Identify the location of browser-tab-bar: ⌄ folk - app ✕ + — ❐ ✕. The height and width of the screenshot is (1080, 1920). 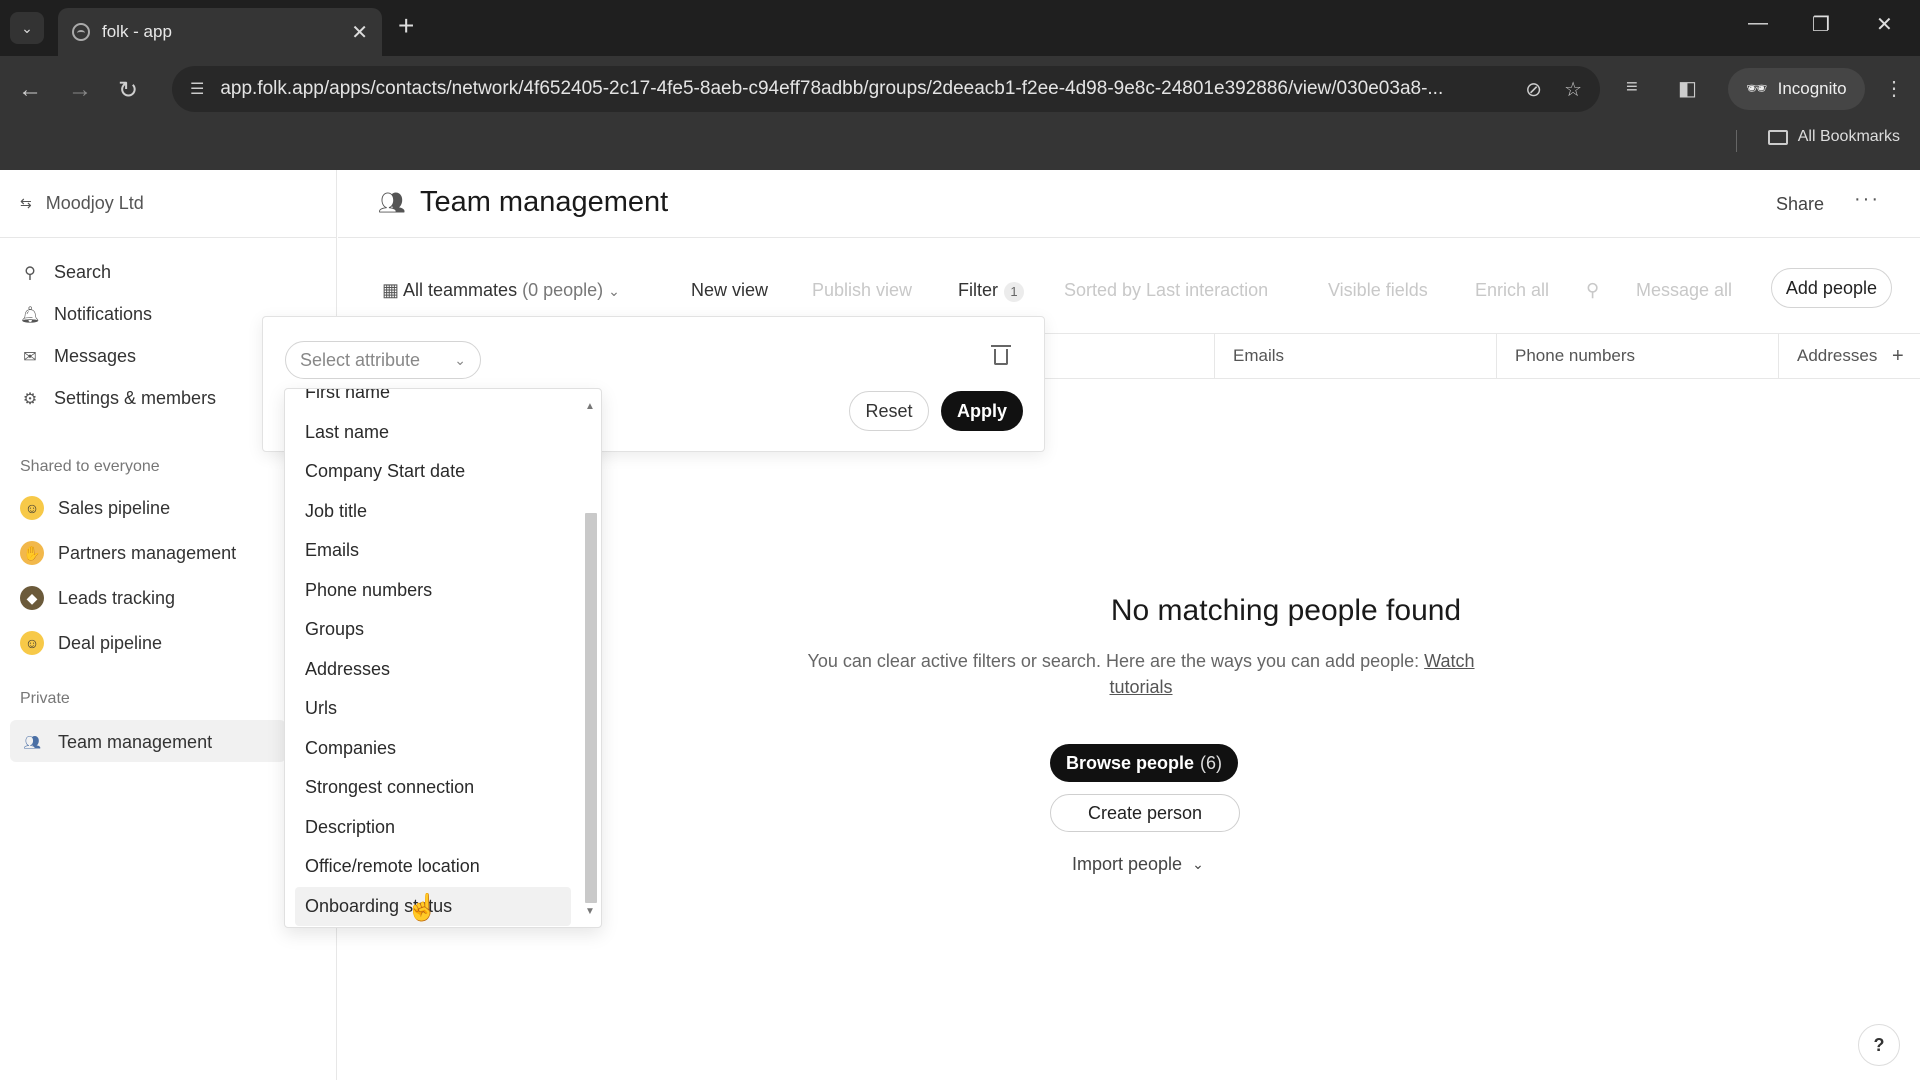
(960, 28).